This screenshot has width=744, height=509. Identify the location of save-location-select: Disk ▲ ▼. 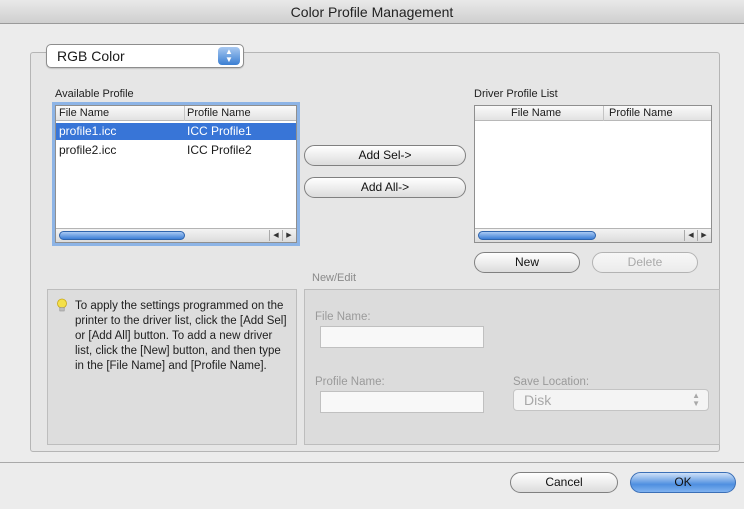
(611, 400).